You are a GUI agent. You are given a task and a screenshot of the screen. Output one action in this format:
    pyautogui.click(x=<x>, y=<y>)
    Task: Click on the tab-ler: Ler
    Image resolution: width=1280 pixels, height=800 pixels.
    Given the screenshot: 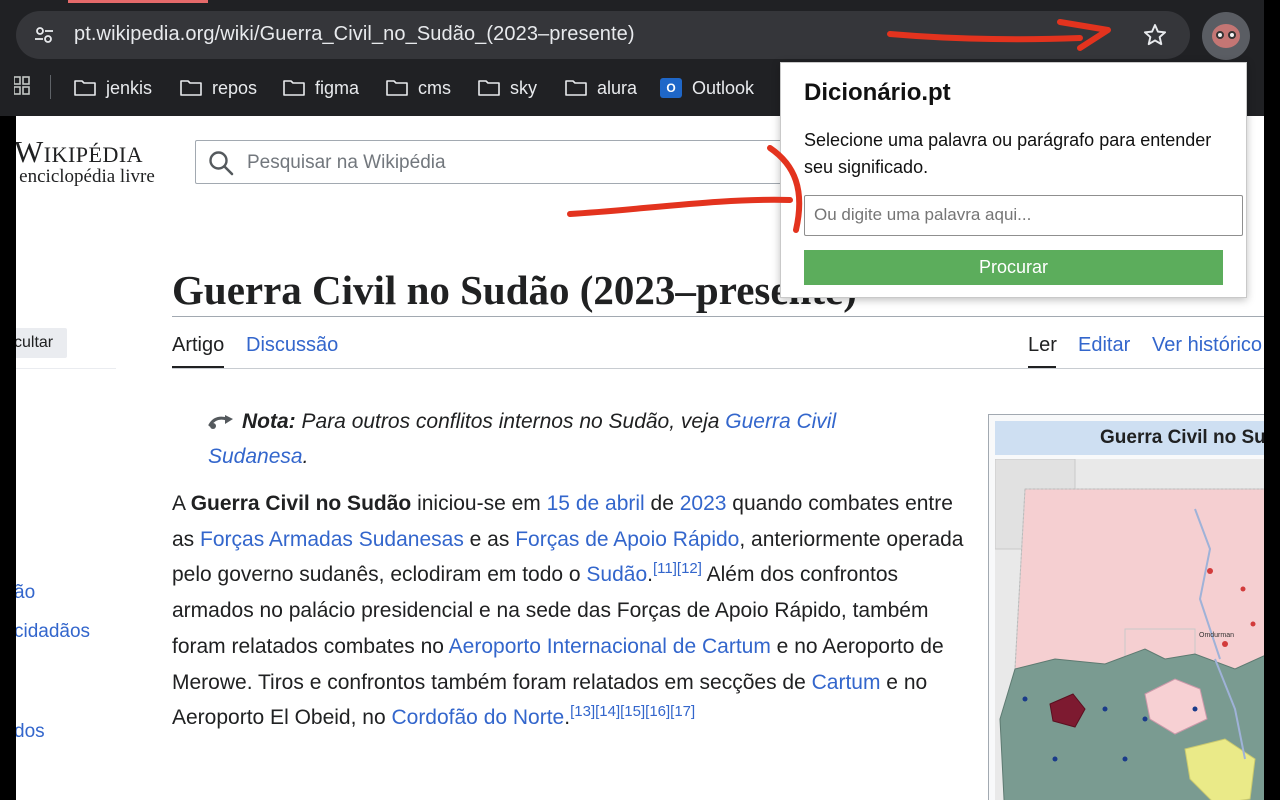 What is the action you would take?
    pyautogui.click(x=1042, y=345)
    